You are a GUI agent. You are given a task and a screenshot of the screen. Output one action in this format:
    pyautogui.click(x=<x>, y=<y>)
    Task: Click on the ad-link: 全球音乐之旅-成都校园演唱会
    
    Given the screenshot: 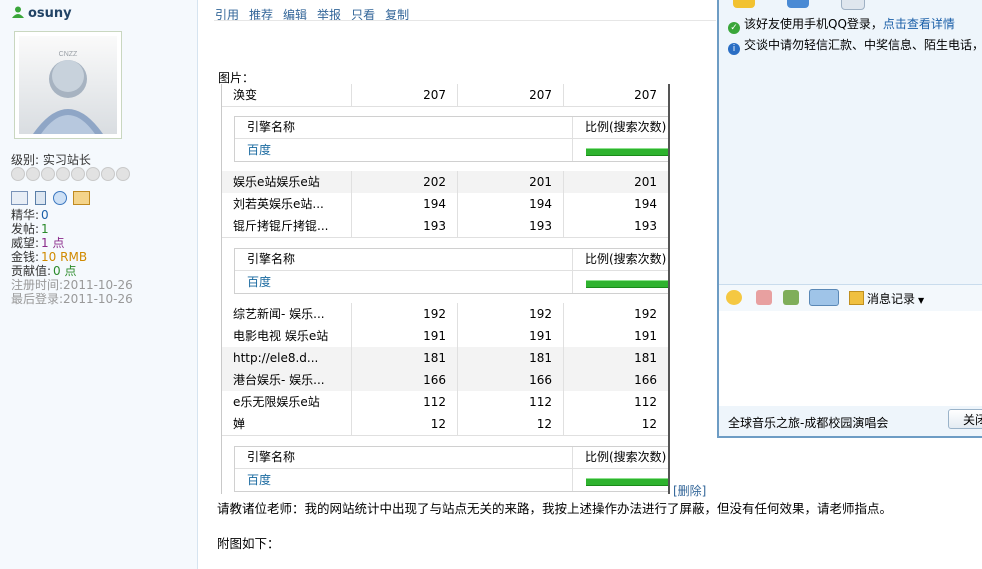 What is the action you would take?
    pyautogui.click(x=808, y=422)
    